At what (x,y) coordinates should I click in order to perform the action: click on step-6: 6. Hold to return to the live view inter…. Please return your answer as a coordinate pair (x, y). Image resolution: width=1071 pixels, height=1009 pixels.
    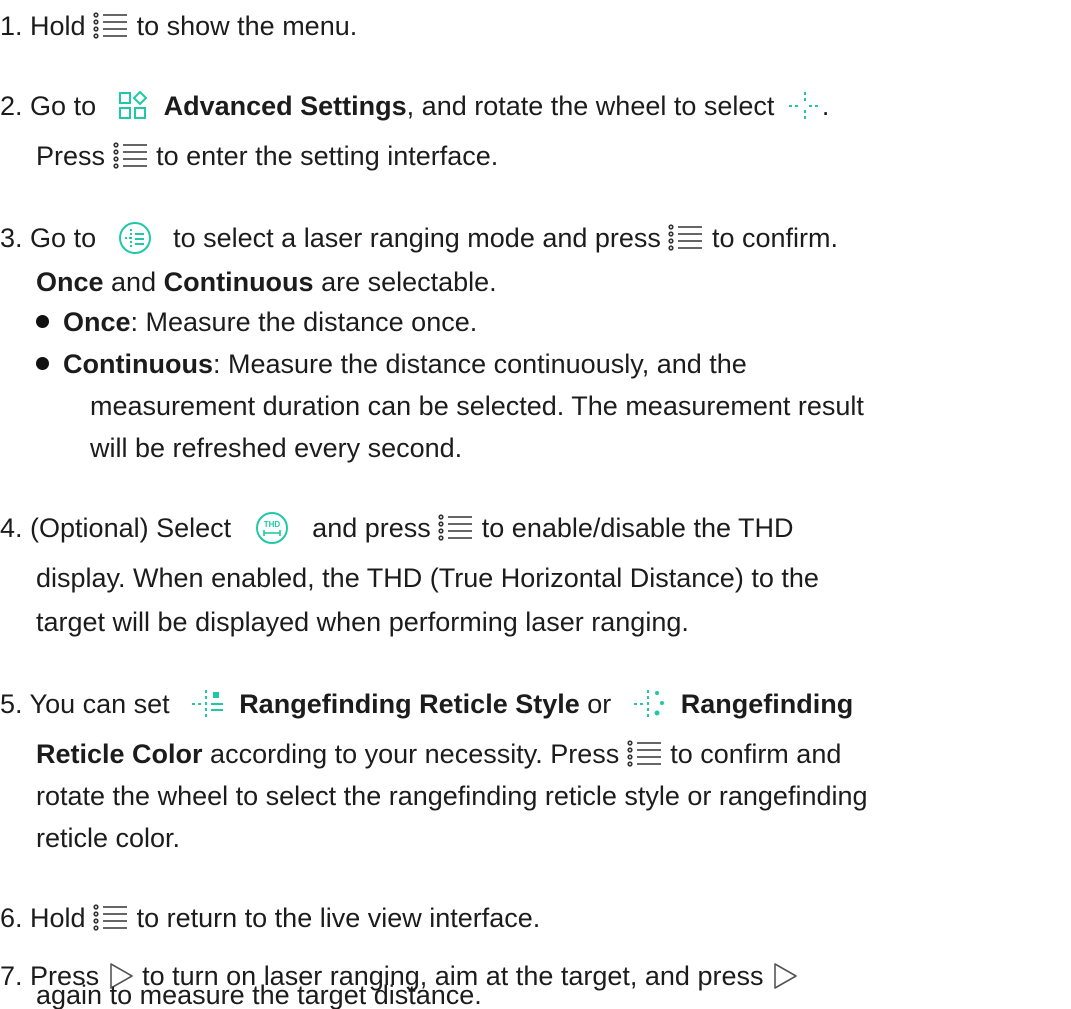
    Looking at the image, I should click on (270, 918).